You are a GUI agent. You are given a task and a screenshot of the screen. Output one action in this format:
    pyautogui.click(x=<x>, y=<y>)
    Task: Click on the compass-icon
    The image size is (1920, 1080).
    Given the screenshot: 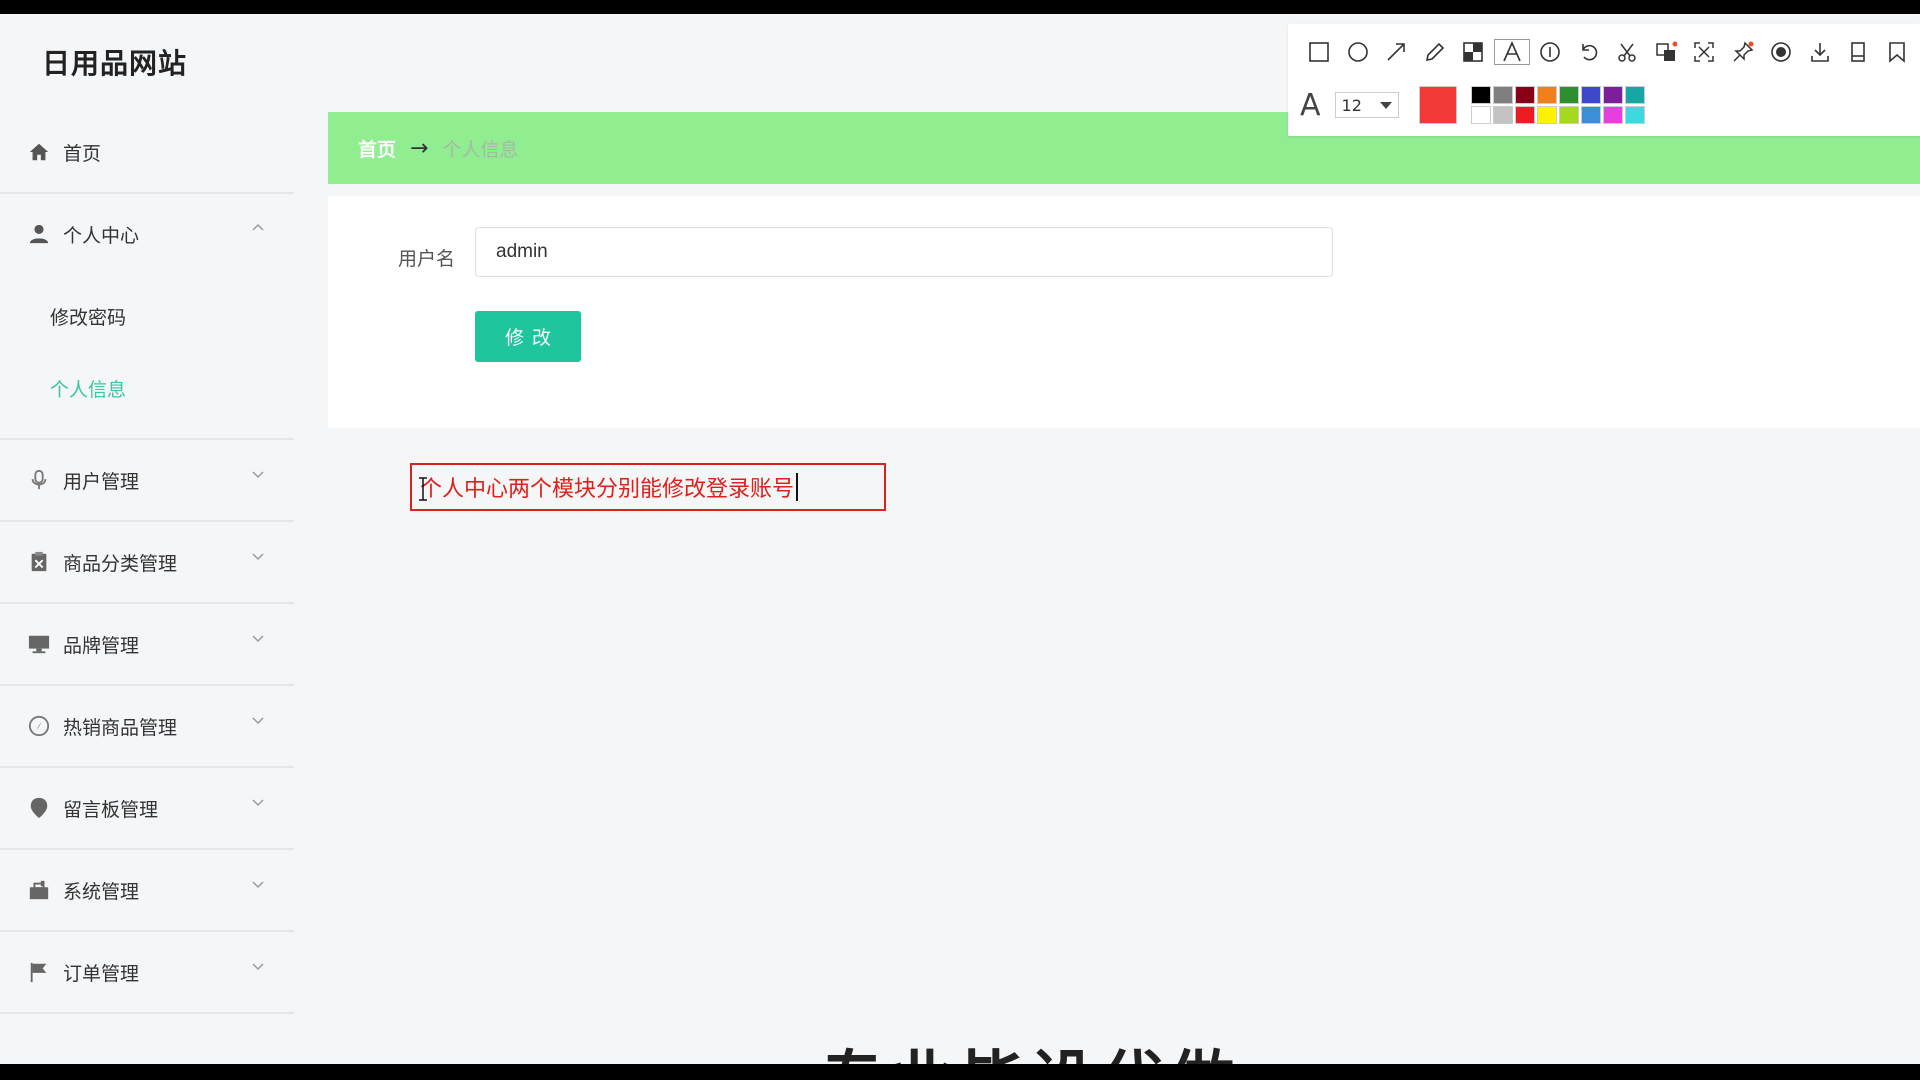 What is the action you would take?
    pyautogui.click(x=39, y=726)
    